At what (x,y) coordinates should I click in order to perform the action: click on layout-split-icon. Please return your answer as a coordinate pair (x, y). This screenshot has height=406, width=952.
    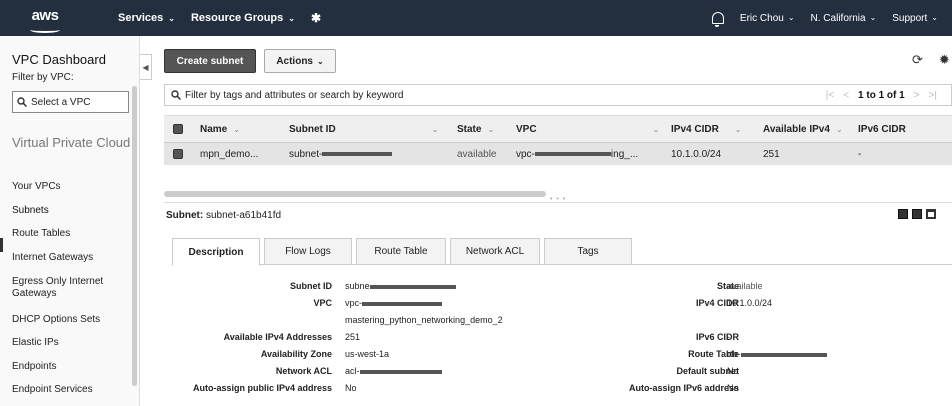
    Looking at the image, I should click on (931, 214).